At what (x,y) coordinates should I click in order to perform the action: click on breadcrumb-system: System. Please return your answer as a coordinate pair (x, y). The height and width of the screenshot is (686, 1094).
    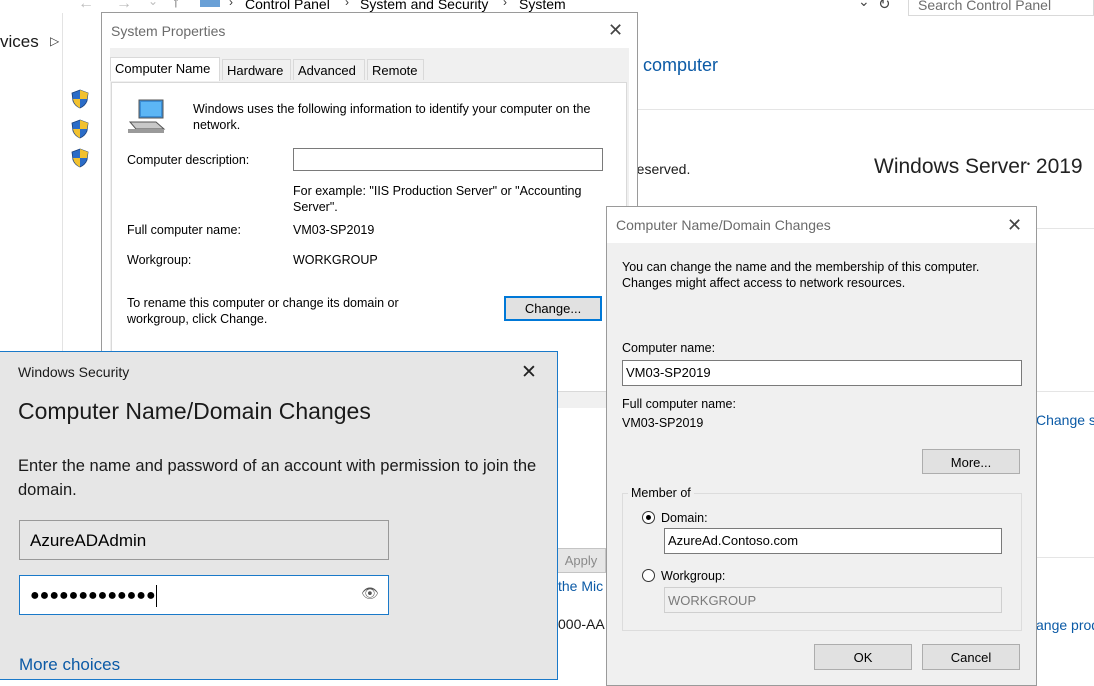
    Looking at the image, I should click on (542, 6).